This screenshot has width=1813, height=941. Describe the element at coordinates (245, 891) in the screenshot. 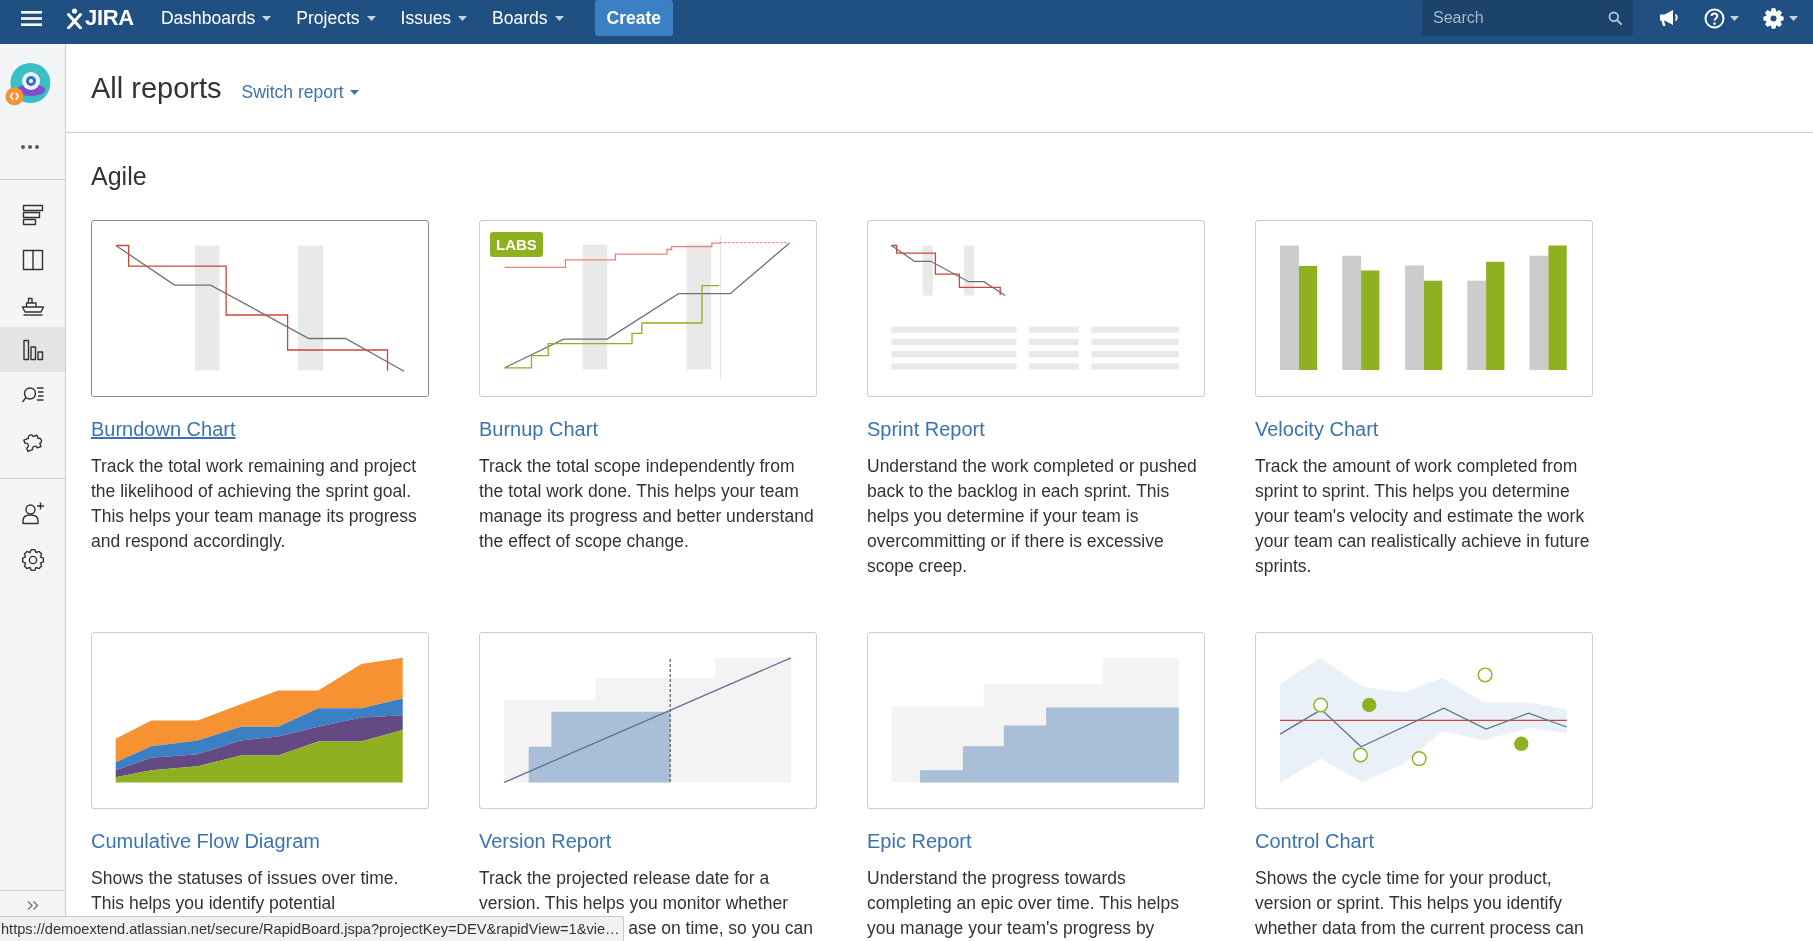

I see `report-description: Shows the statuses of issues over time. This helps you identify potential` at that location.